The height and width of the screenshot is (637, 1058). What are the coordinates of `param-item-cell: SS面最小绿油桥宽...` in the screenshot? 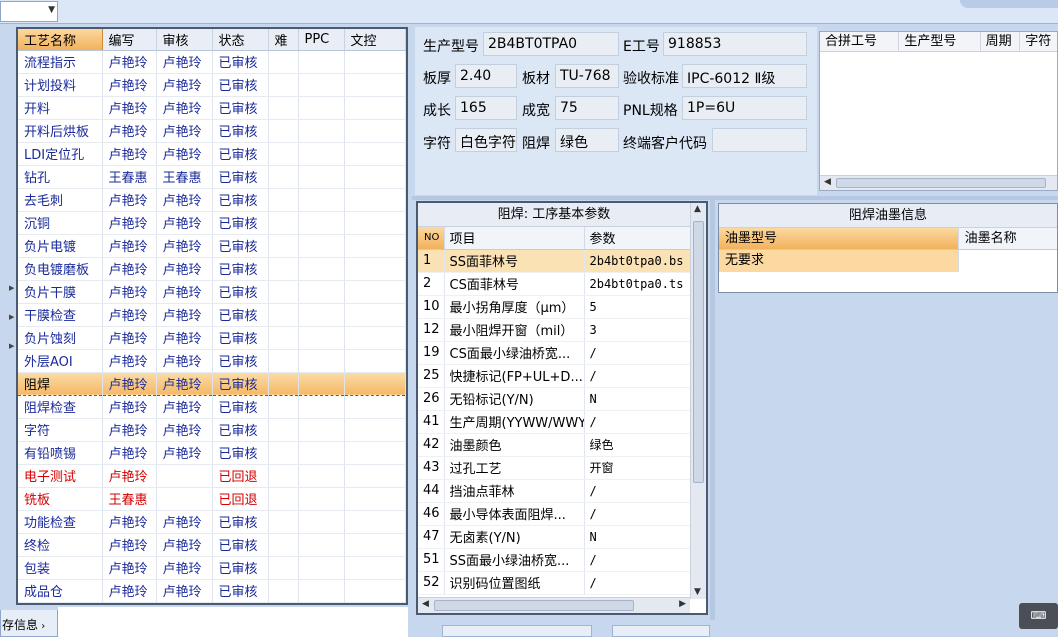 It's located at (514, 560).